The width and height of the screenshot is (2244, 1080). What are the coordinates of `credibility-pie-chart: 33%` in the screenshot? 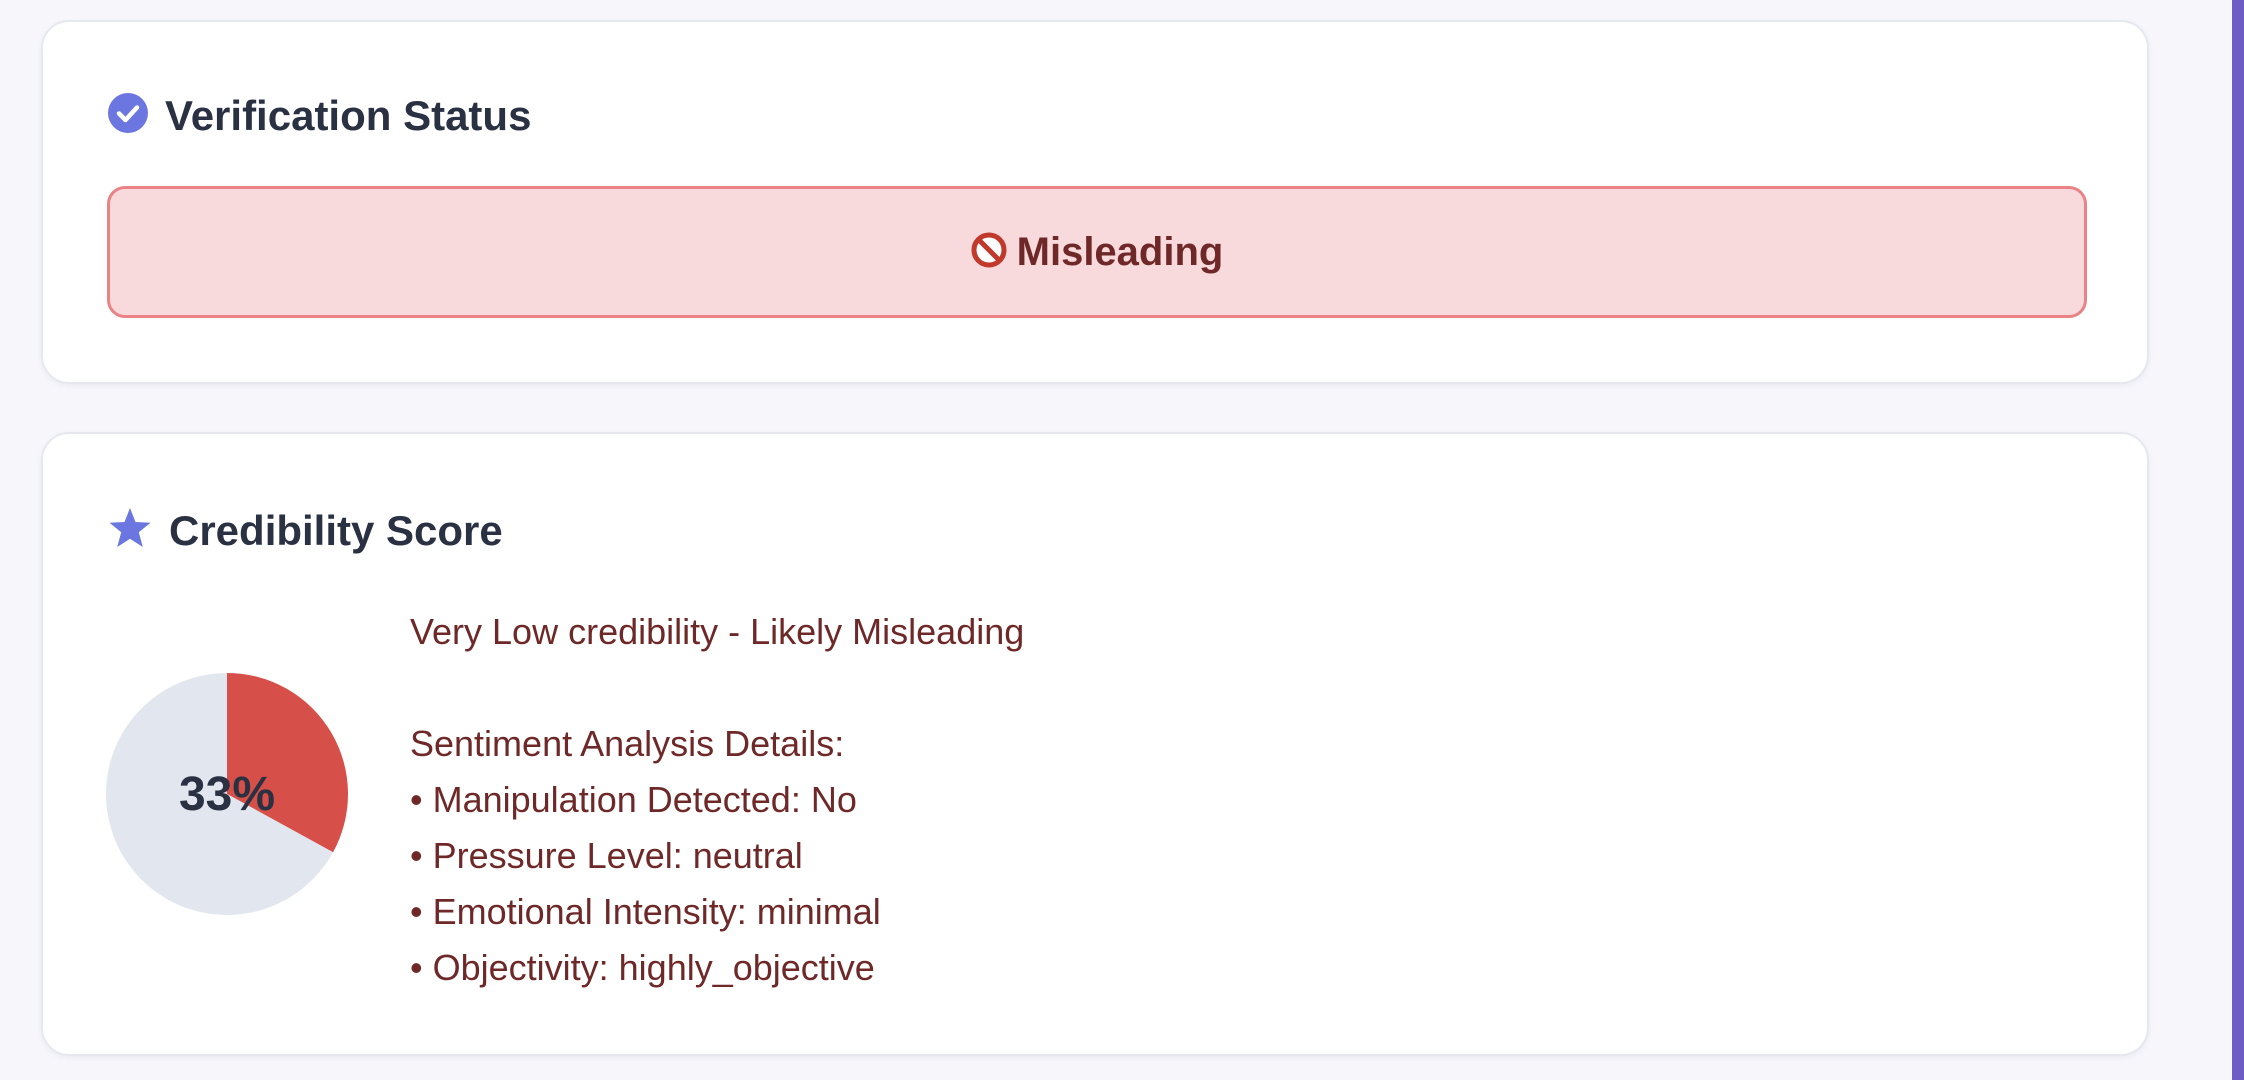 It's located at (227, 794).